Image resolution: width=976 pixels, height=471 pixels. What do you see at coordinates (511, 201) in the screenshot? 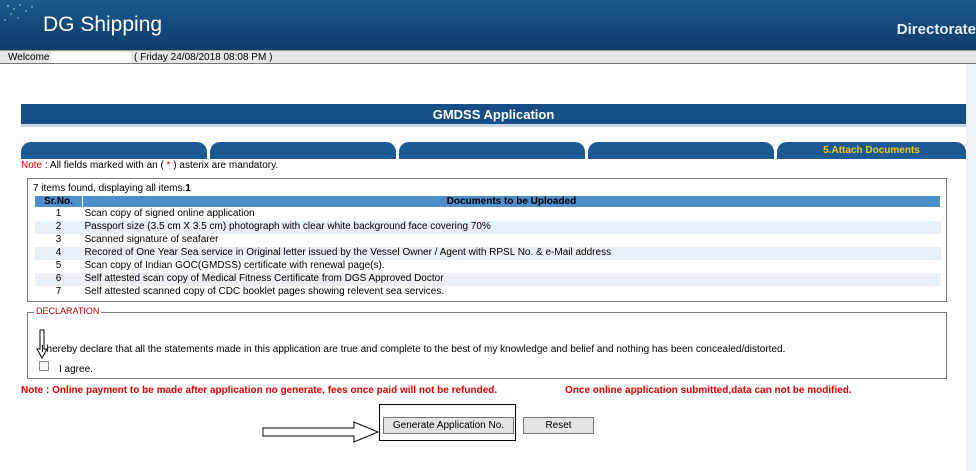
I see `col-header-documents: Documents to be Uploaded` at bounding box center [511, 201].